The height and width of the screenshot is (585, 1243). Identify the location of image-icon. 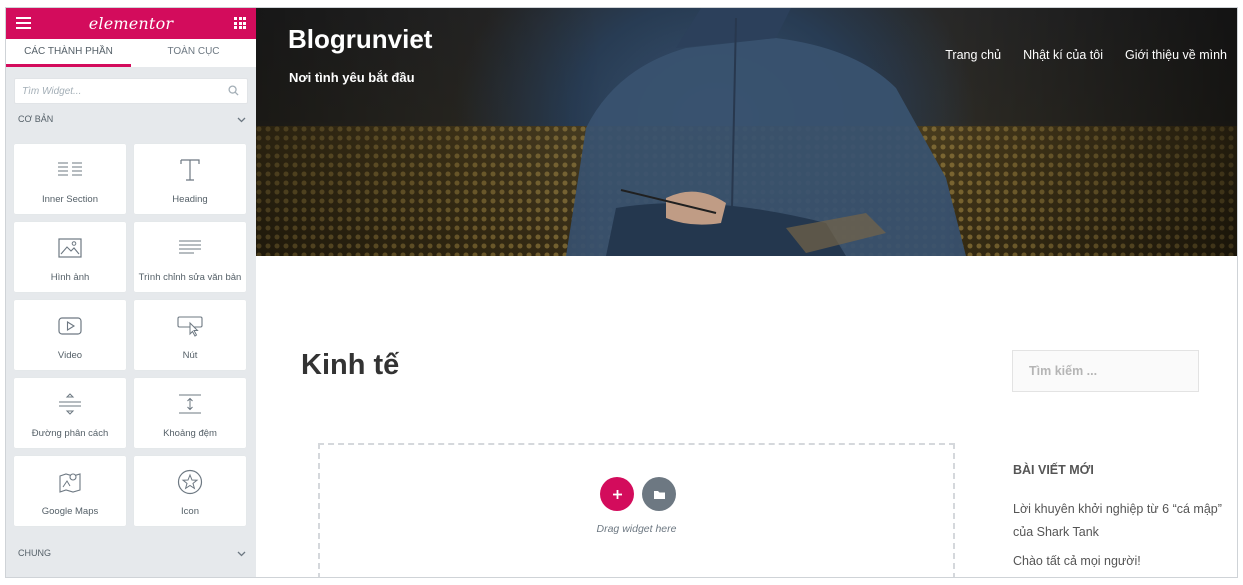
(70, 248).